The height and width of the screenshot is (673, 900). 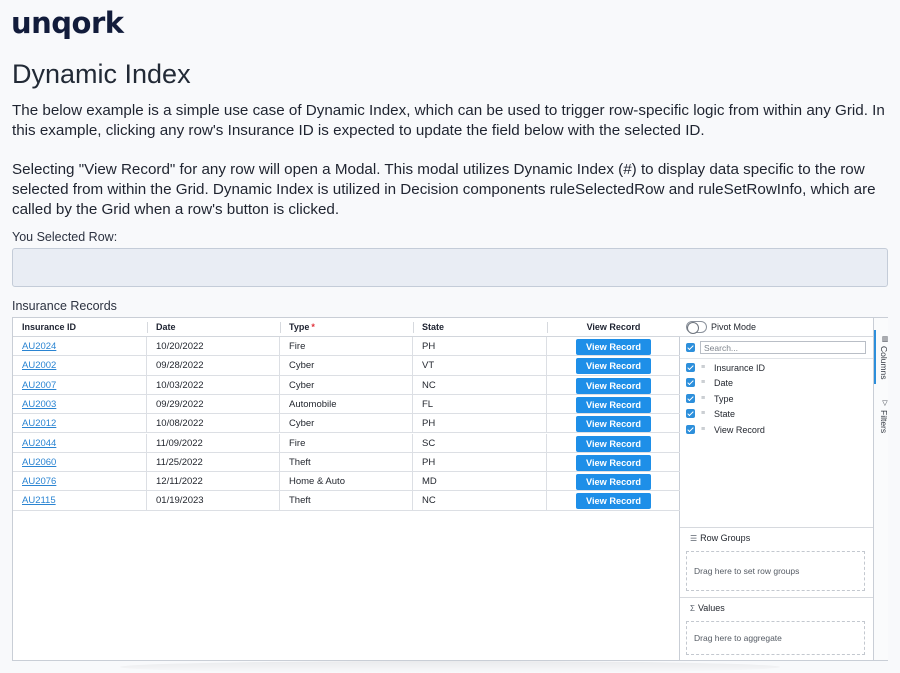 I want to click on cell-date: 11/25/2022, so click(x=213, y=462).